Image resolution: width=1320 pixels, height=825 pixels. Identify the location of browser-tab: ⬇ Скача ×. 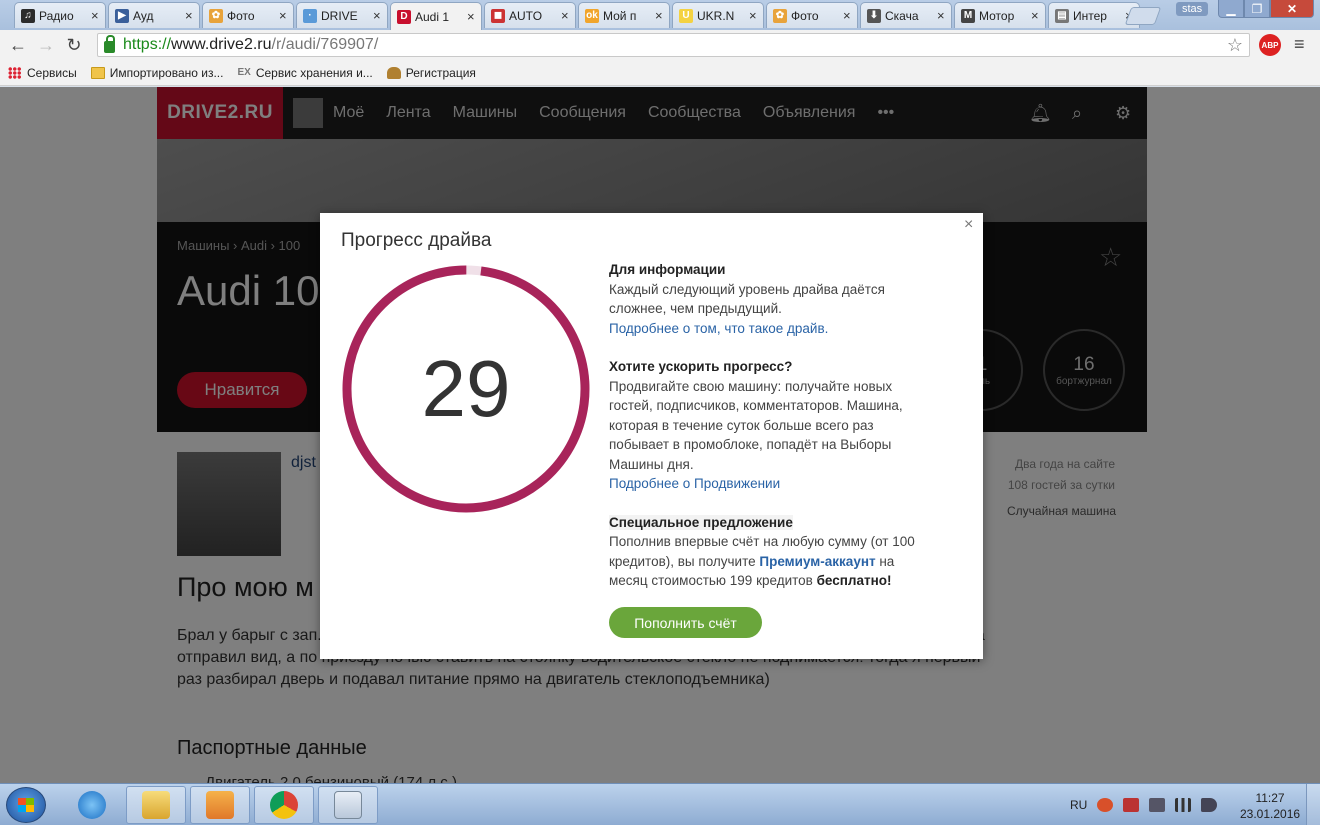
(906, 15).